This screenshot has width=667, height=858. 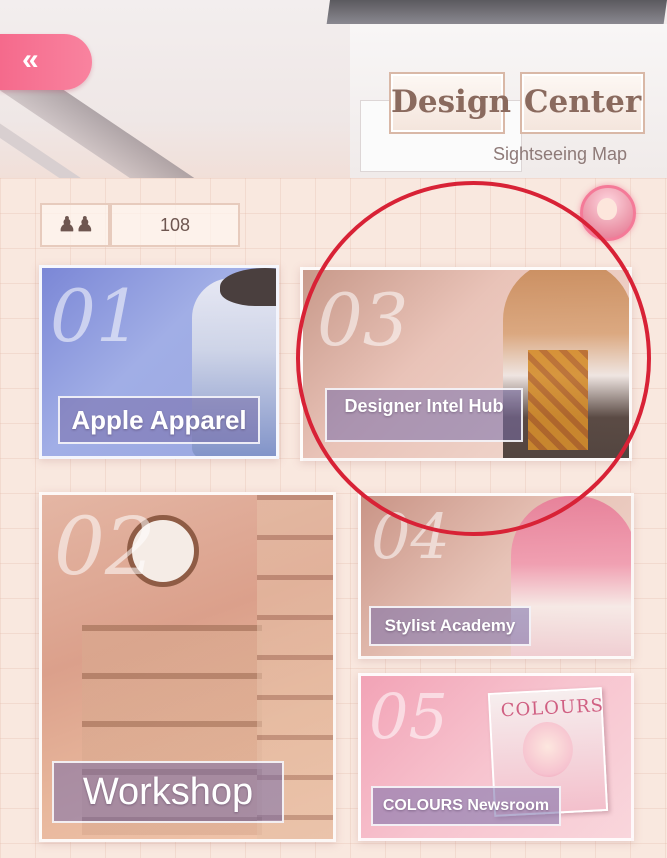 I want to click on people-icon: ♟♟, so click(x=76, y=225).